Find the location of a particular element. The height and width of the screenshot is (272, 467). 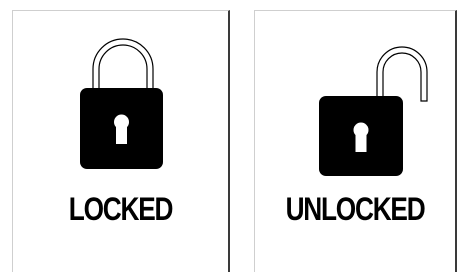

unlocked-padlock-icon is located at coordinates (373, 111).